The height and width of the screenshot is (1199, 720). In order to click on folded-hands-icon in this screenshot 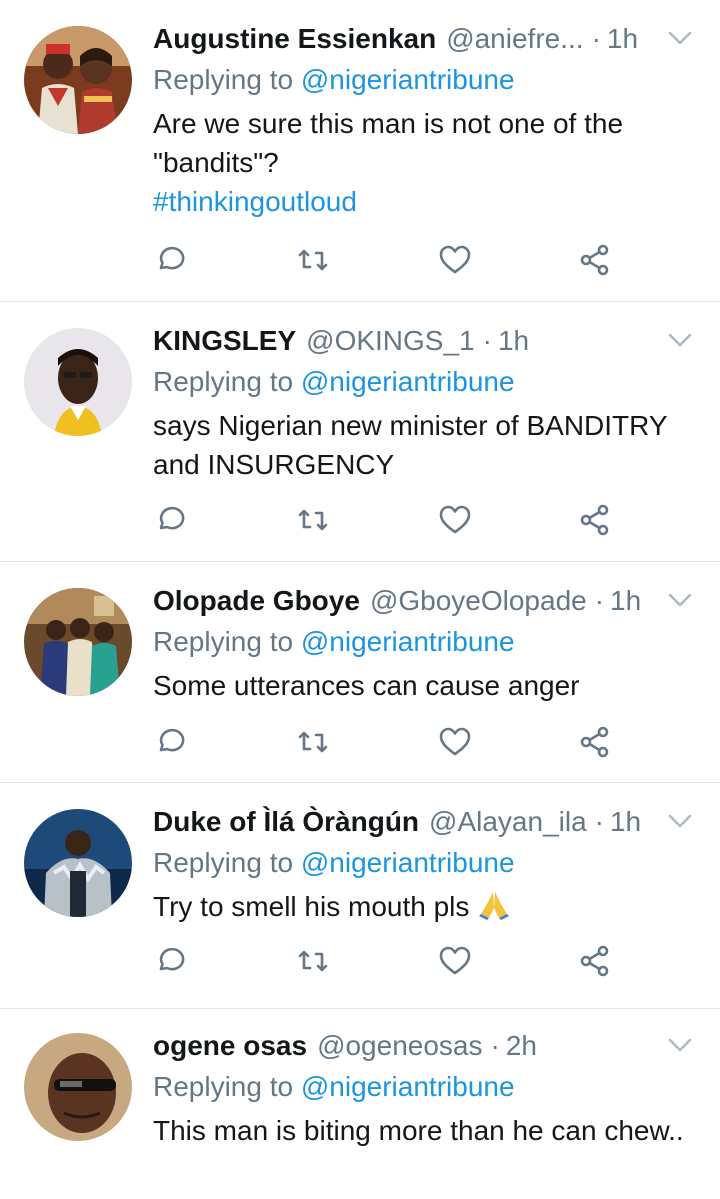, I will do `click(494, 906)`.